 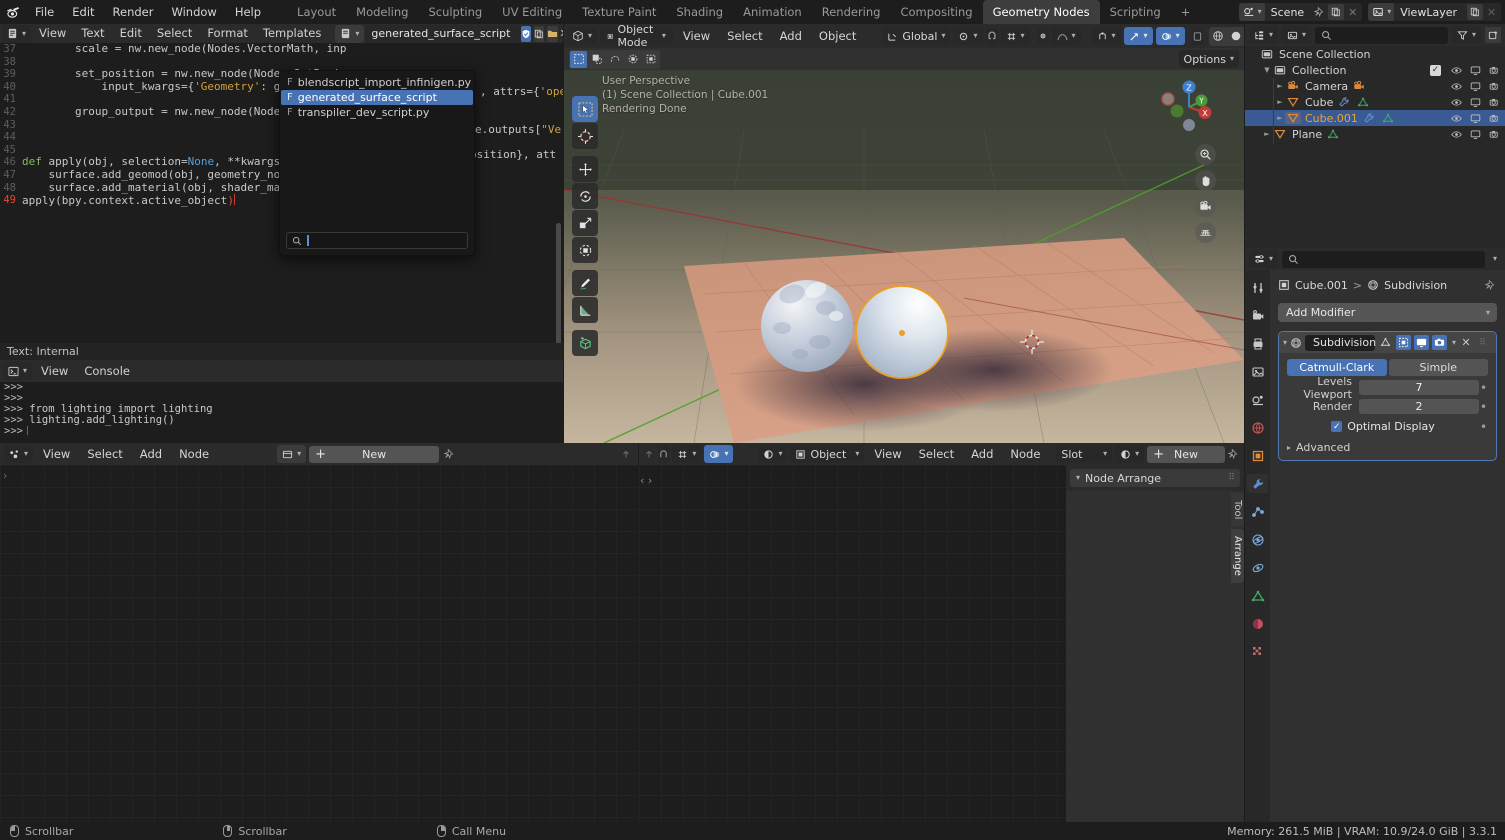 I want to click on select-box-icon, so click(x=596, y=59).